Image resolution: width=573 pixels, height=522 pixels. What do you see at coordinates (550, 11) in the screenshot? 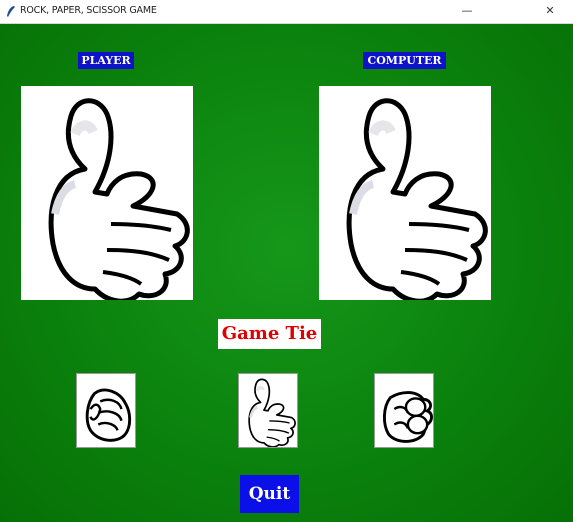
I see `close-button: ✕` at bounding box center [550, 11].